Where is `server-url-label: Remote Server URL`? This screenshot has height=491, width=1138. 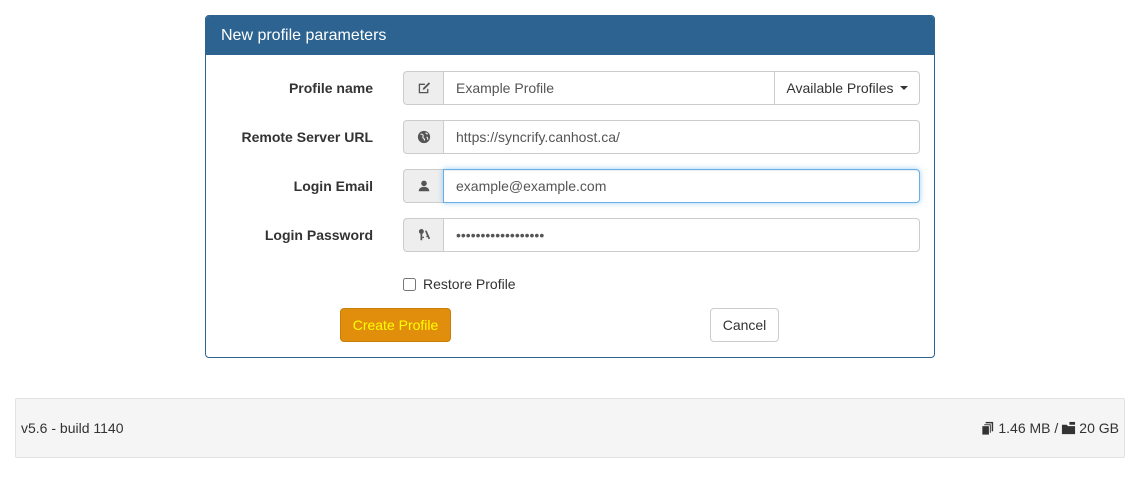
server-url-label: Remote Server URL is located at coordinates (307, 137).